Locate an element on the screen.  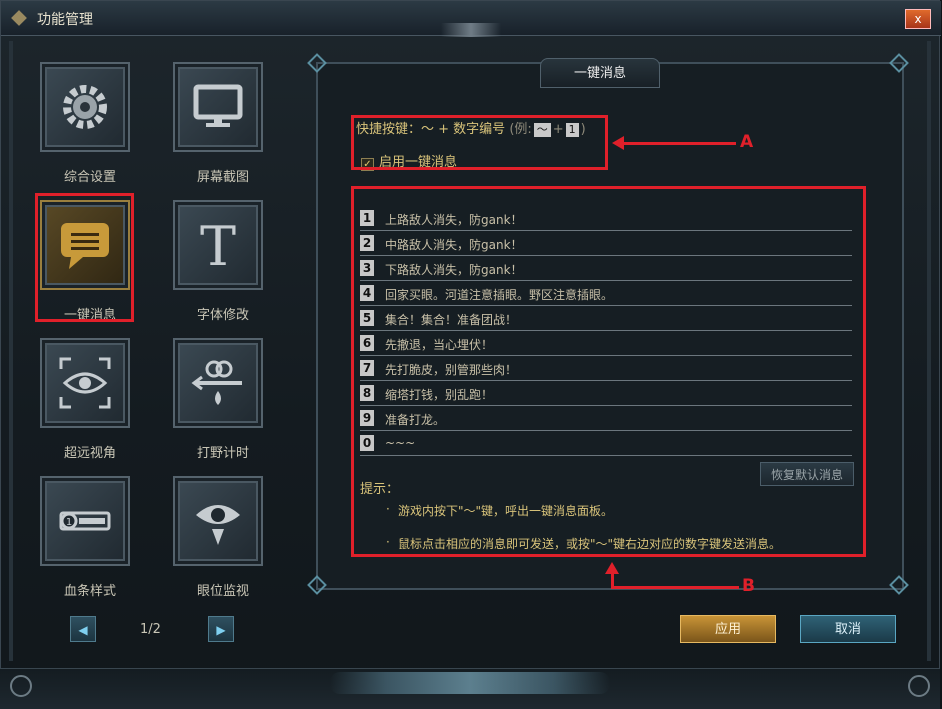
health-bar-icon: 1 is located at coordinates (85, 521).